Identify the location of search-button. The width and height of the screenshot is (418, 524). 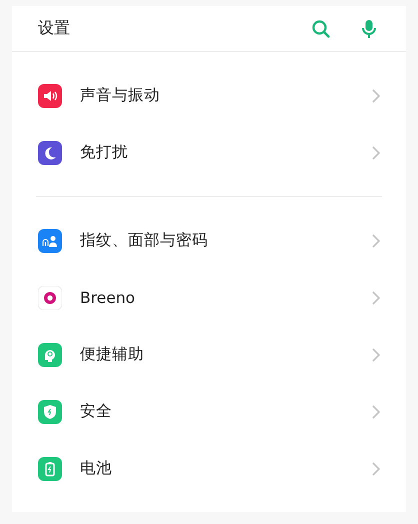
(321, 29).